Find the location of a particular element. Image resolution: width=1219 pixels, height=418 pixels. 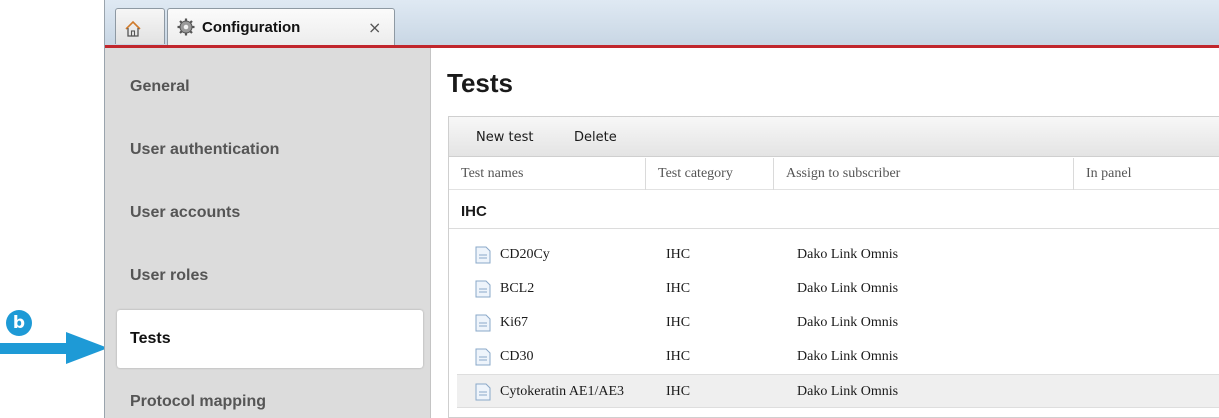

sidebar-item-label: Protocol mapping is located at coordinates (198, 401).